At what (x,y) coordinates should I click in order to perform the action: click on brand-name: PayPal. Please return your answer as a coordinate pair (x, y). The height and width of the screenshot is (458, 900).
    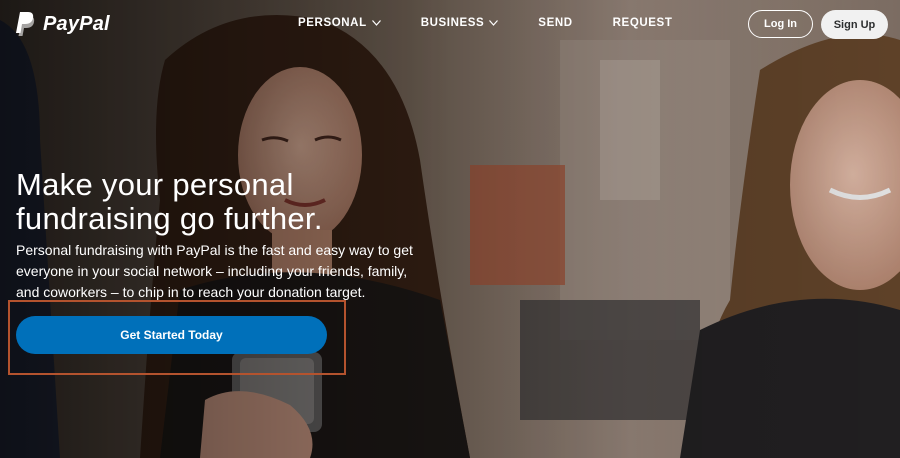
    Looking at the image, I should click on (76, 23).